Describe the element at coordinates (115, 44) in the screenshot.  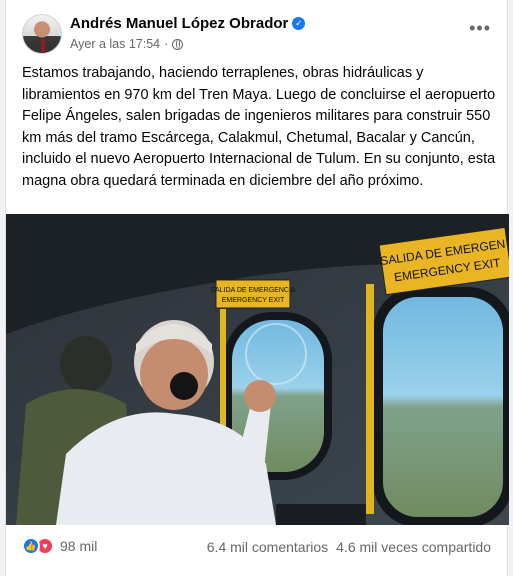
I see `post-timestamp: Ayer a las 17:54` at that location.